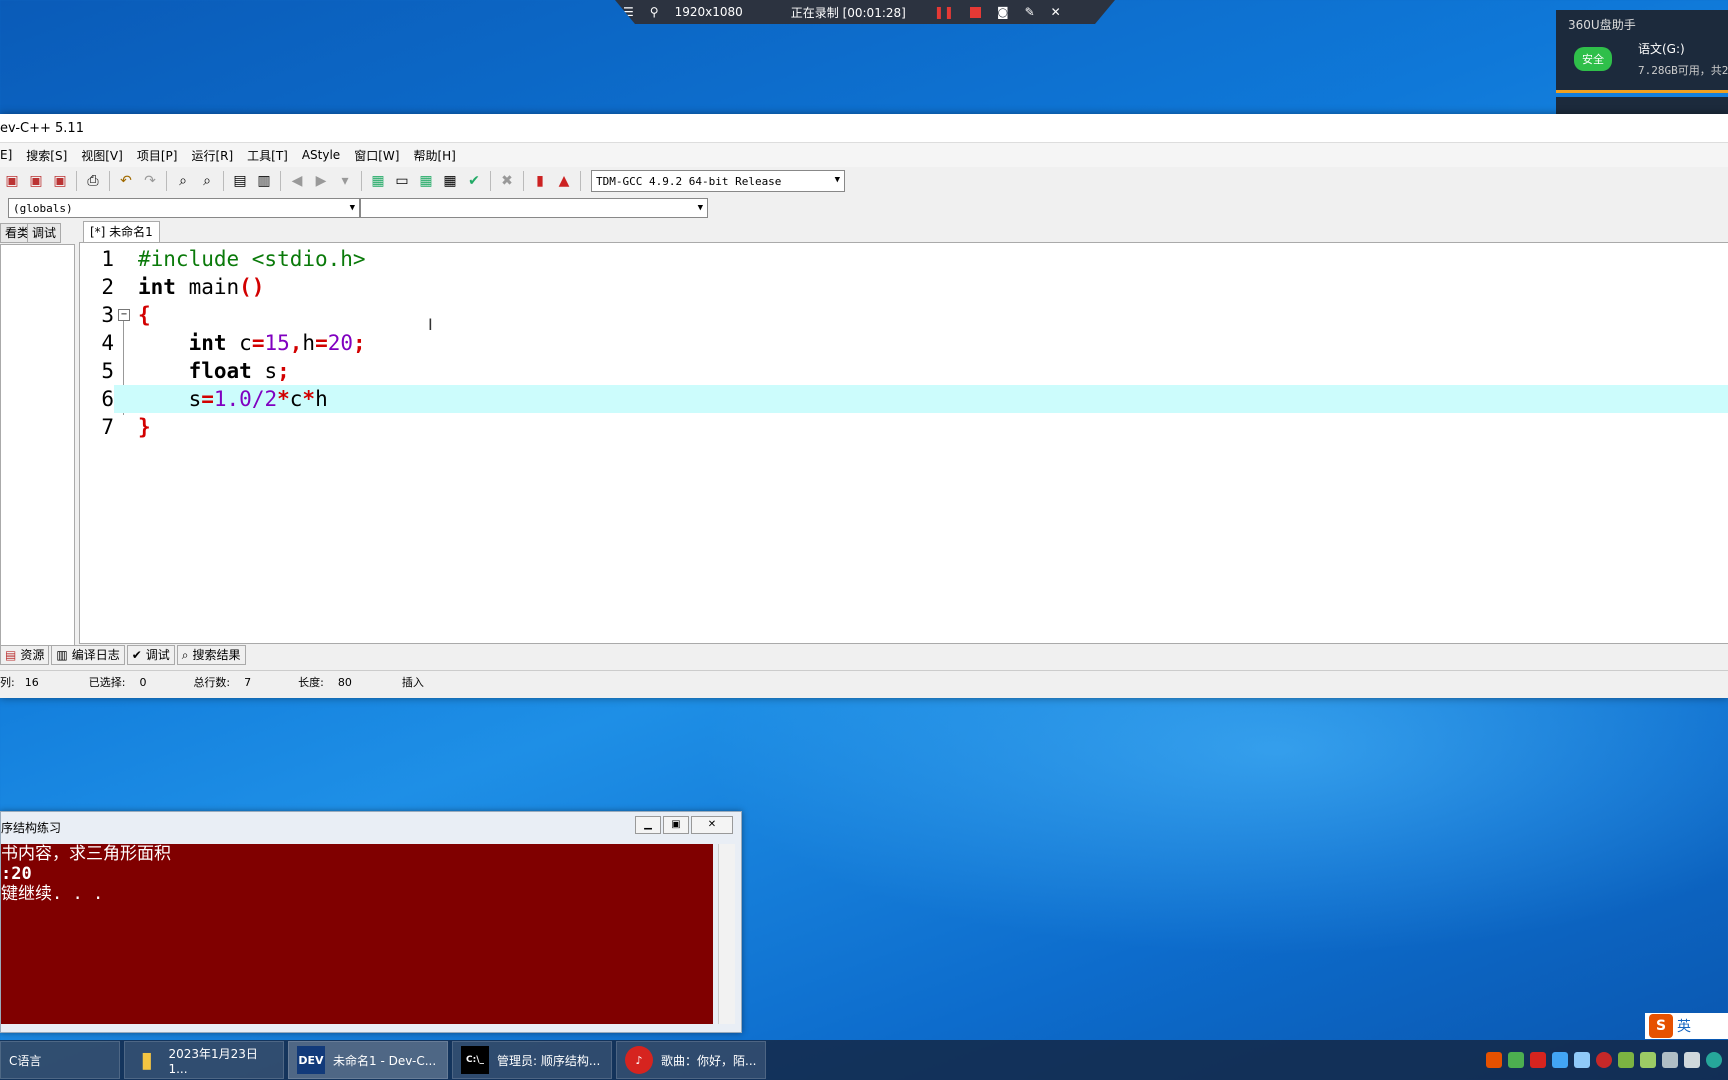 The height and width of the screenshot is (1080, 1728). I want to click on cmd-icon: C:\_, so click(475, 1060).